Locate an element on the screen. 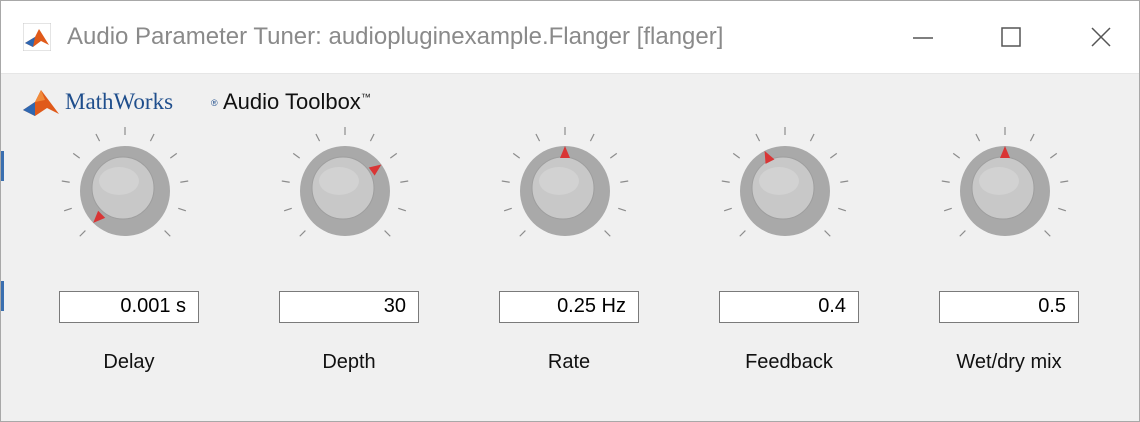 This screenshot has width=1140, height=422. wet-dry-mix-label: Wet/dry mix is located at coordinates (1009, 362).